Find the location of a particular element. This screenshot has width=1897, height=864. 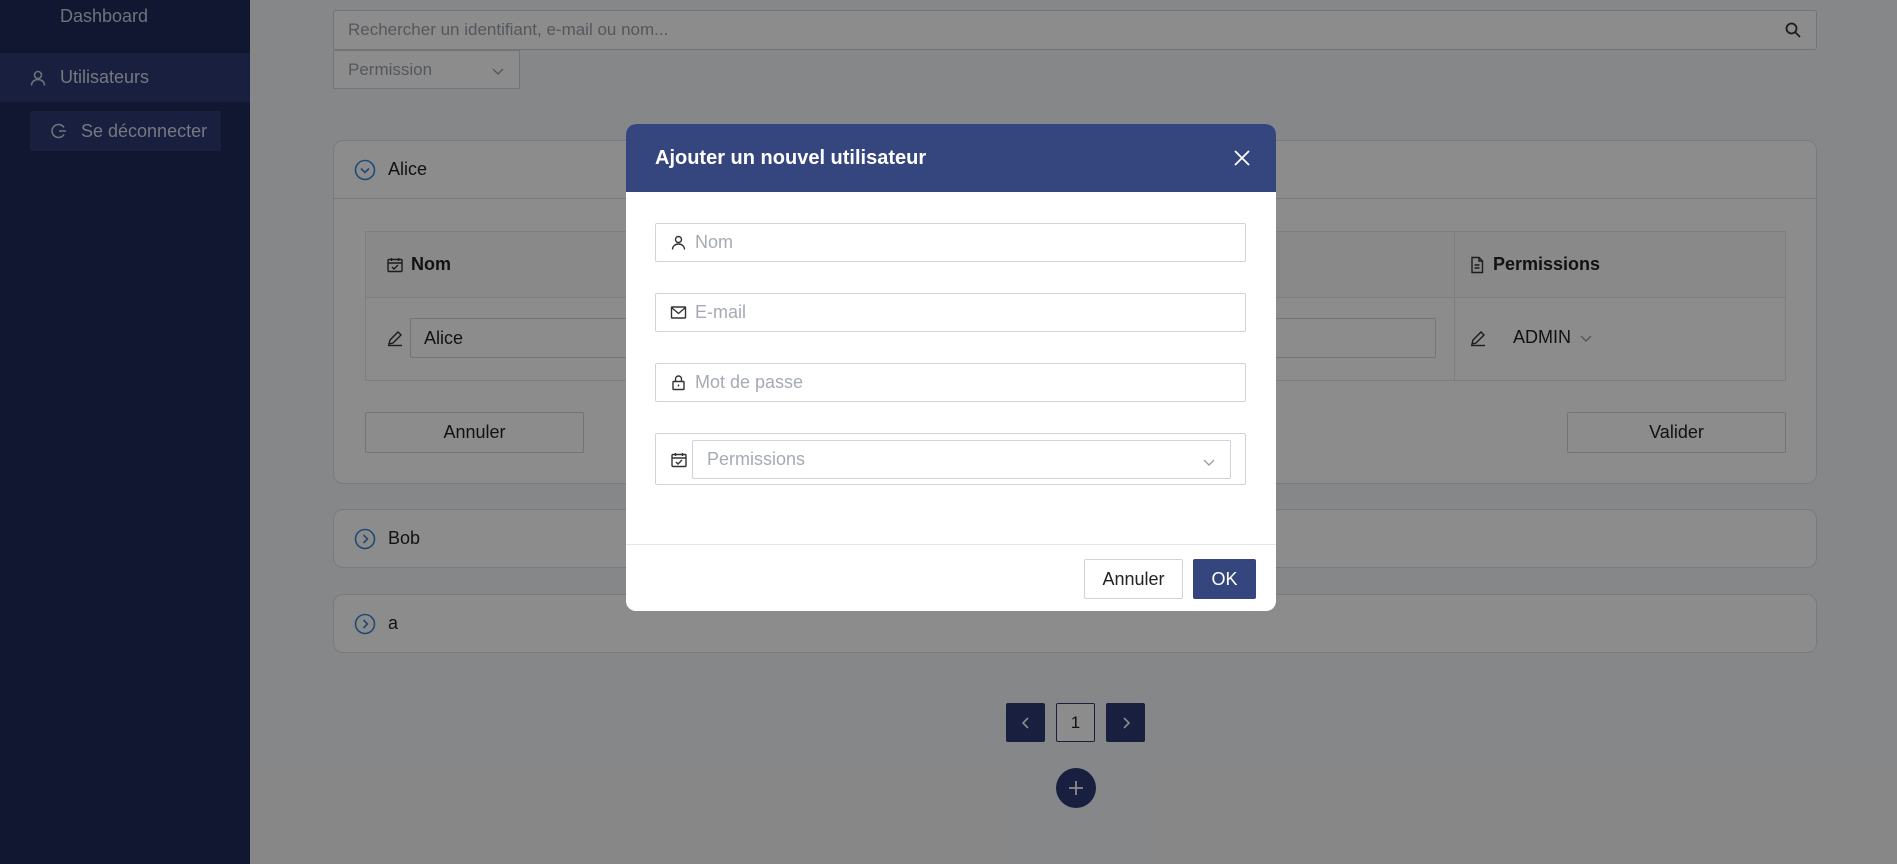

close-icon is located at coordinates (1242, 158).